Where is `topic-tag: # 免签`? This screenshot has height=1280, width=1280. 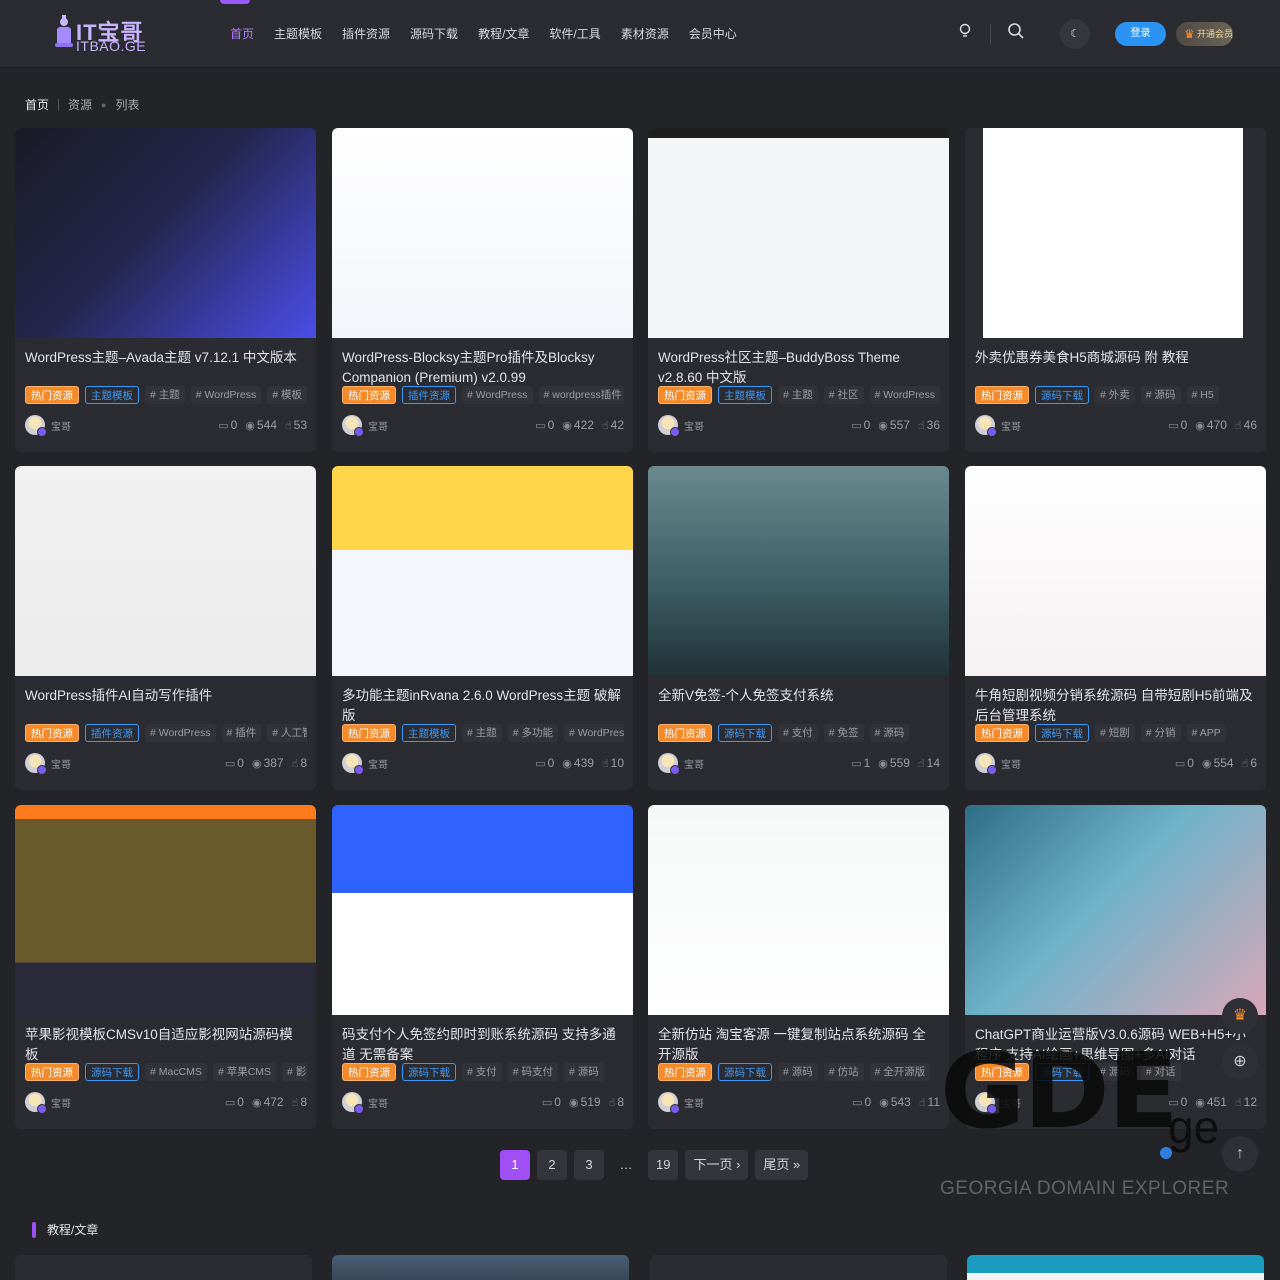 topic-tag: # 免签 is located at coordinates (843, 733).